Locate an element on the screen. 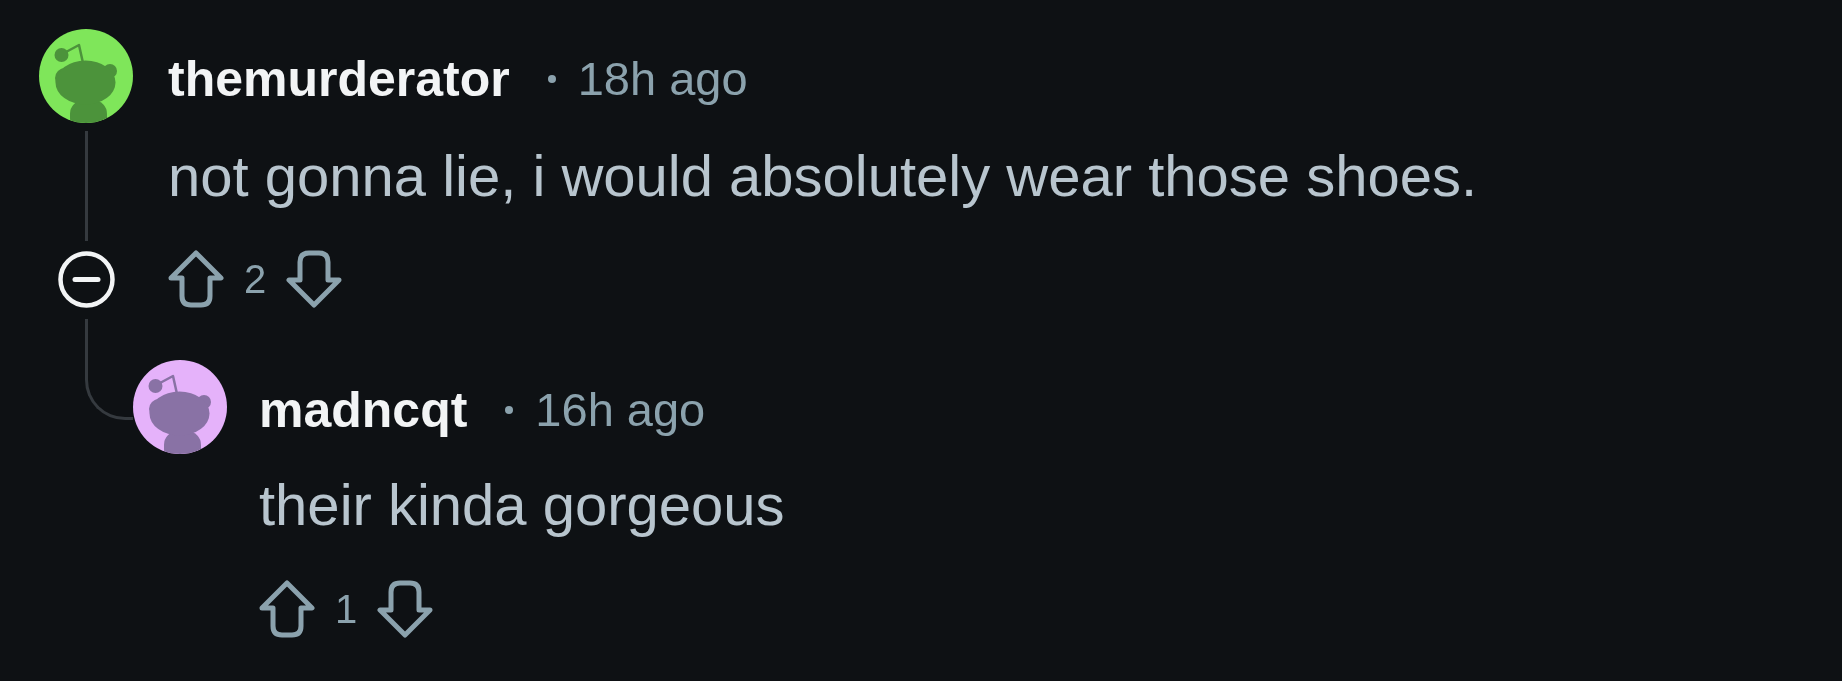 The width and height of the screenshot is (1842, 681). timestamp: 16h ago is located at coordinates (620, 410).